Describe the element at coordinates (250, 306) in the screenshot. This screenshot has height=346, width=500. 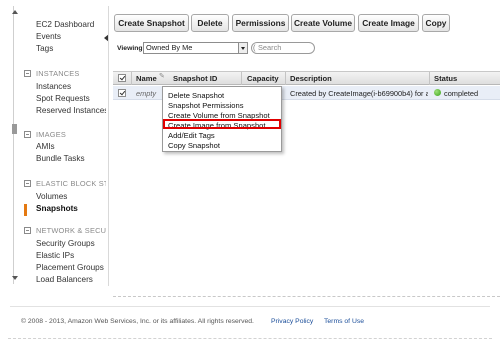
I see `footer-divider` at that location.